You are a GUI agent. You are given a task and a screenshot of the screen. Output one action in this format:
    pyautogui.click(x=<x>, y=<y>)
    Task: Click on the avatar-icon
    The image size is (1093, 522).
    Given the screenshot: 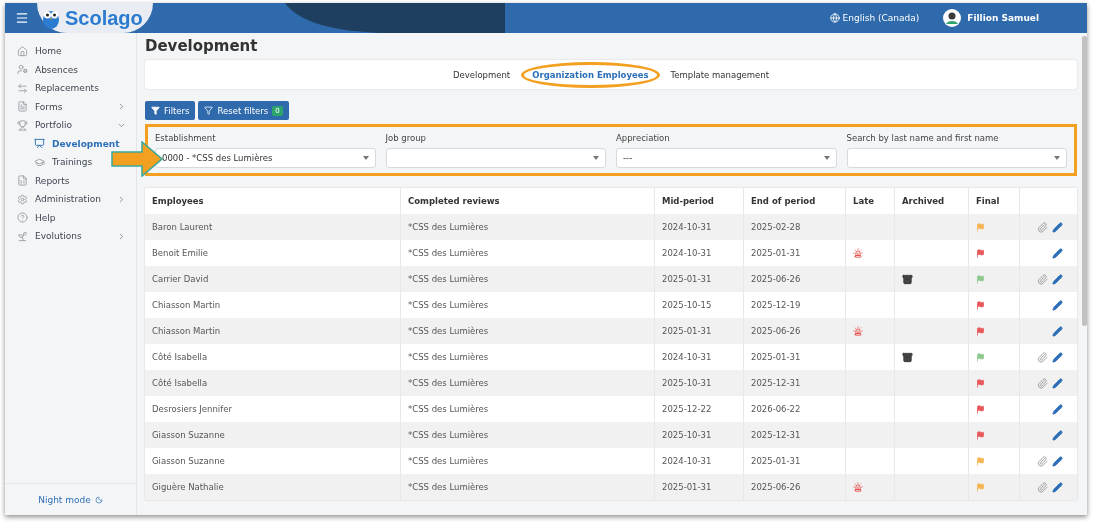 What is the action you would take?
    pyautogui.click(x=952, y=18)
    